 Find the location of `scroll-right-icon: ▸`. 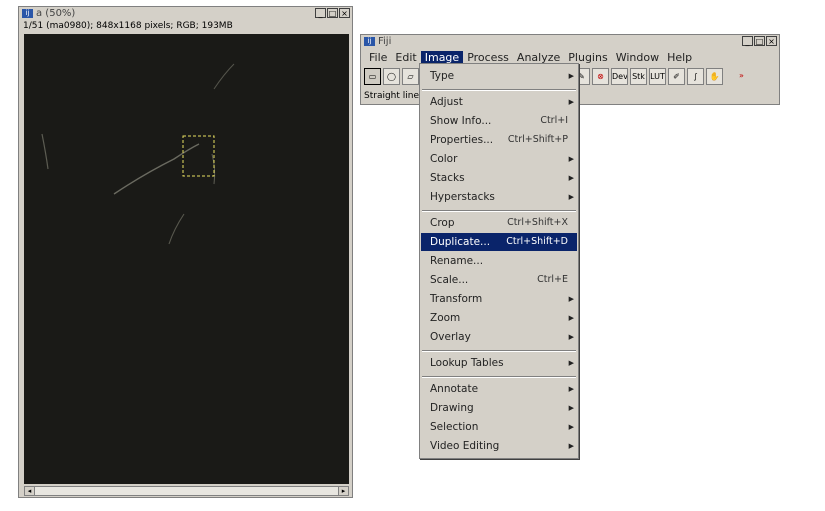

scroll-right-icon: ▸ is located at coordinates (343, 491).